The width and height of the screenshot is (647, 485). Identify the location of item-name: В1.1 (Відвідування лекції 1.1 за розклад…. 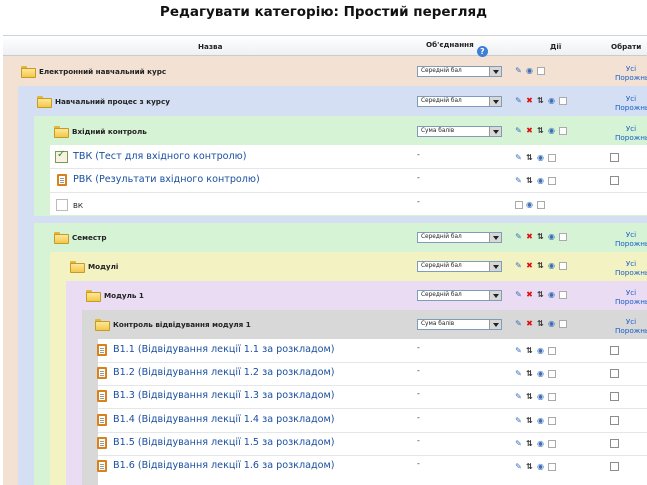
(223, 349).